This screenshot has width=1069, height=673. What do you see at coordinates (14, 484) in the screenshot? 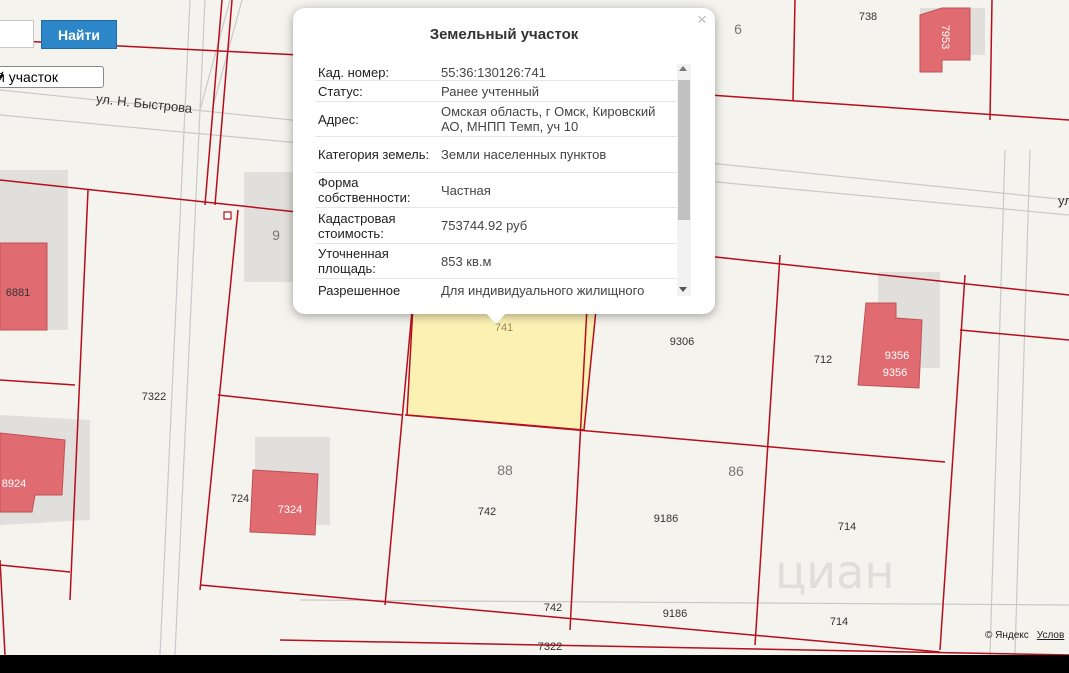
I see `parcel-label: 8924` at bounding box center [14, 484].